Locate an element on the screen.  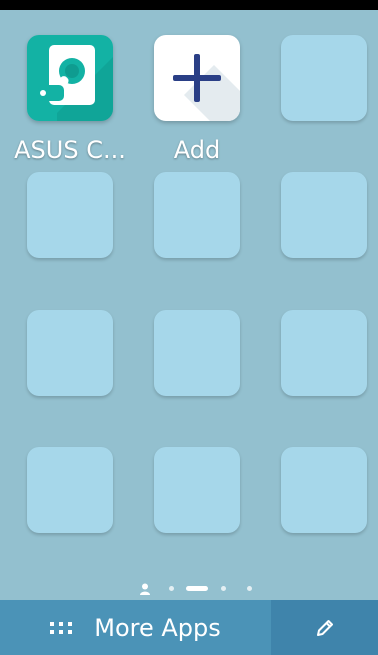
more-apps-button: More Apps is located at coordinates (135, 627).